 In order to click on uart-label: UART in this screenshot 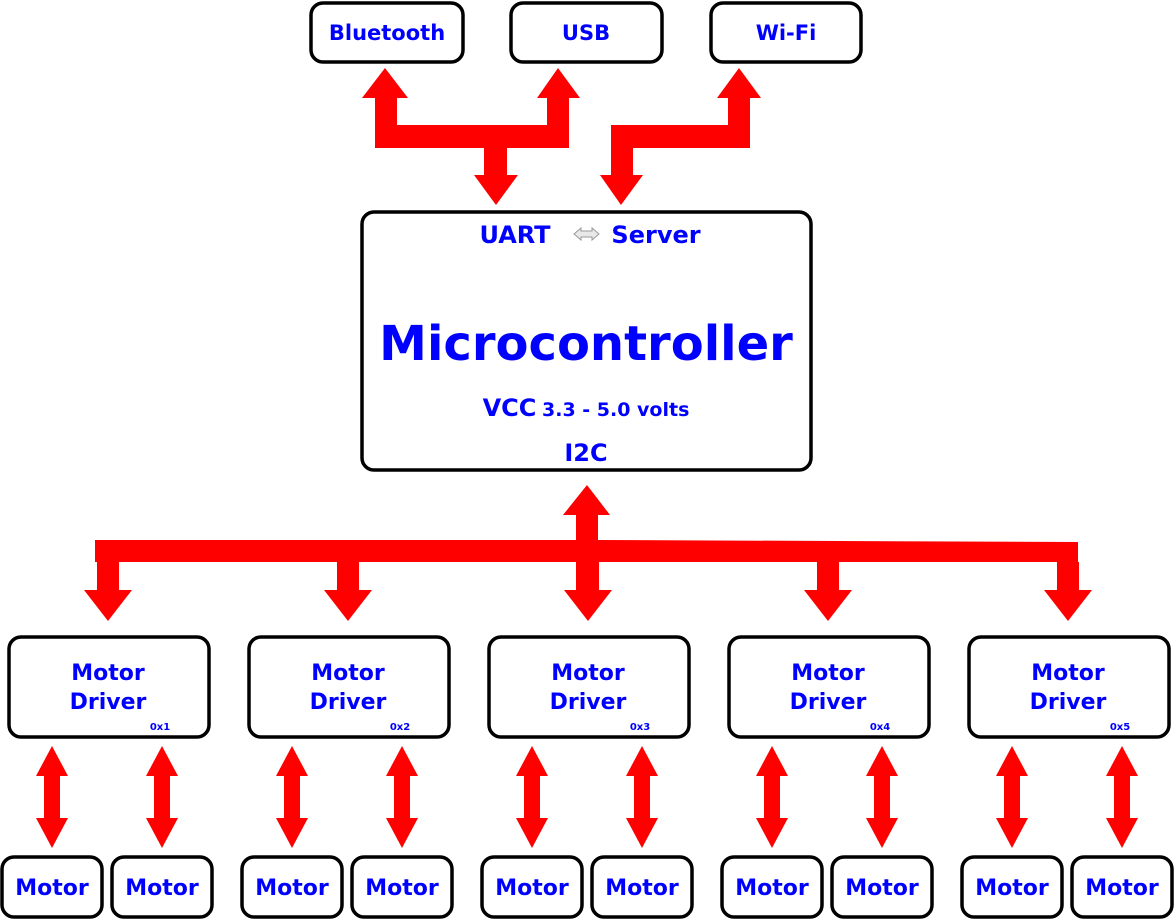, I will do `click(515, 235)`.